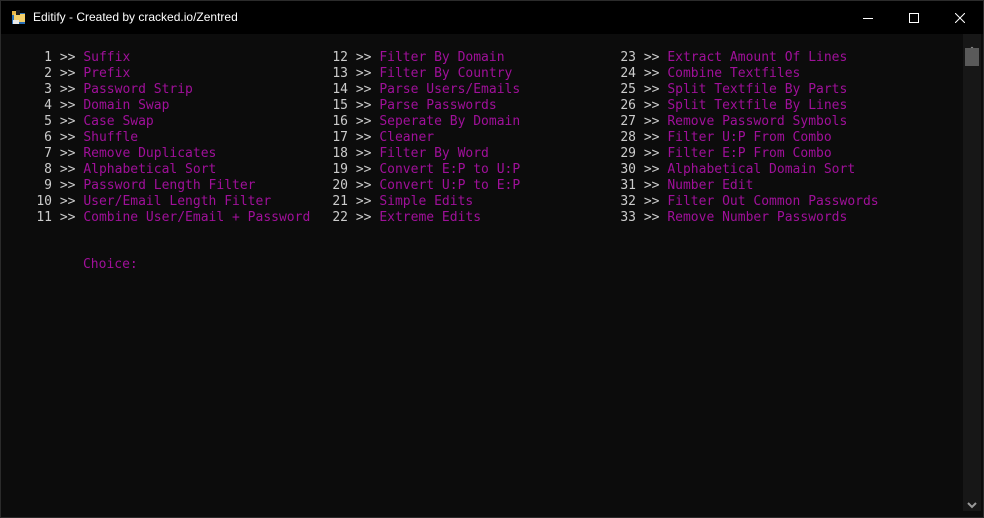  I want to click on menu-item-label: Convert E:P to U:P, so click(450, 169).